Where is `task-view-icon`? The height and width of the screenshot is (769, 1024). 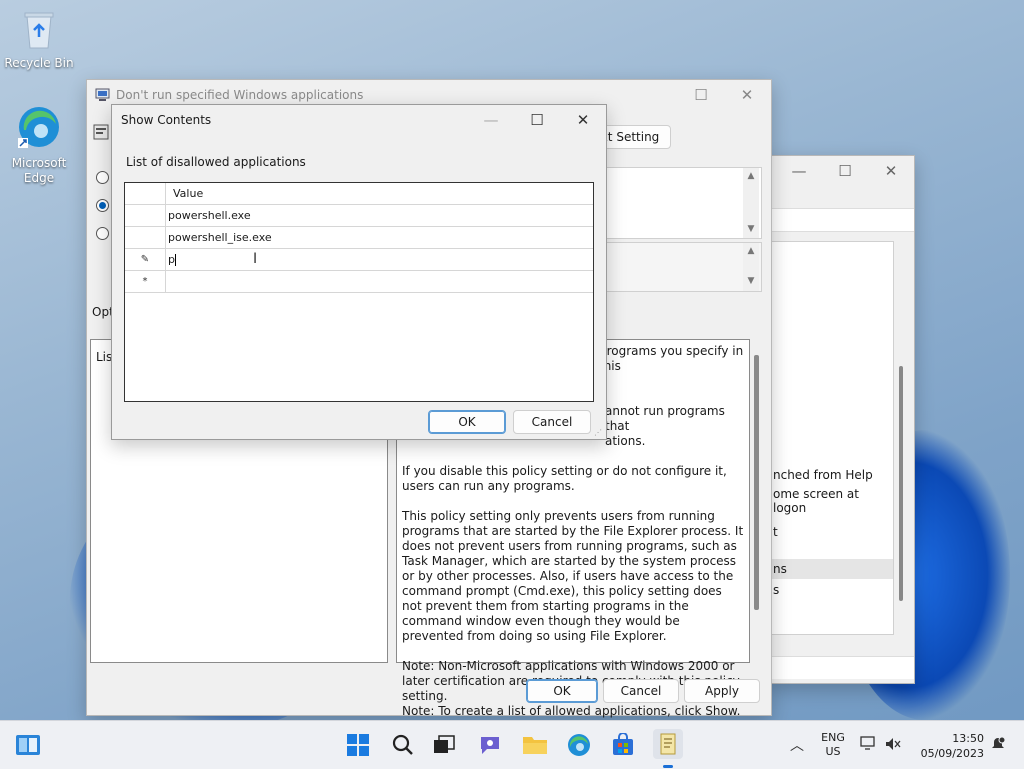
task-view-icon is located at coordinates (444, 745).